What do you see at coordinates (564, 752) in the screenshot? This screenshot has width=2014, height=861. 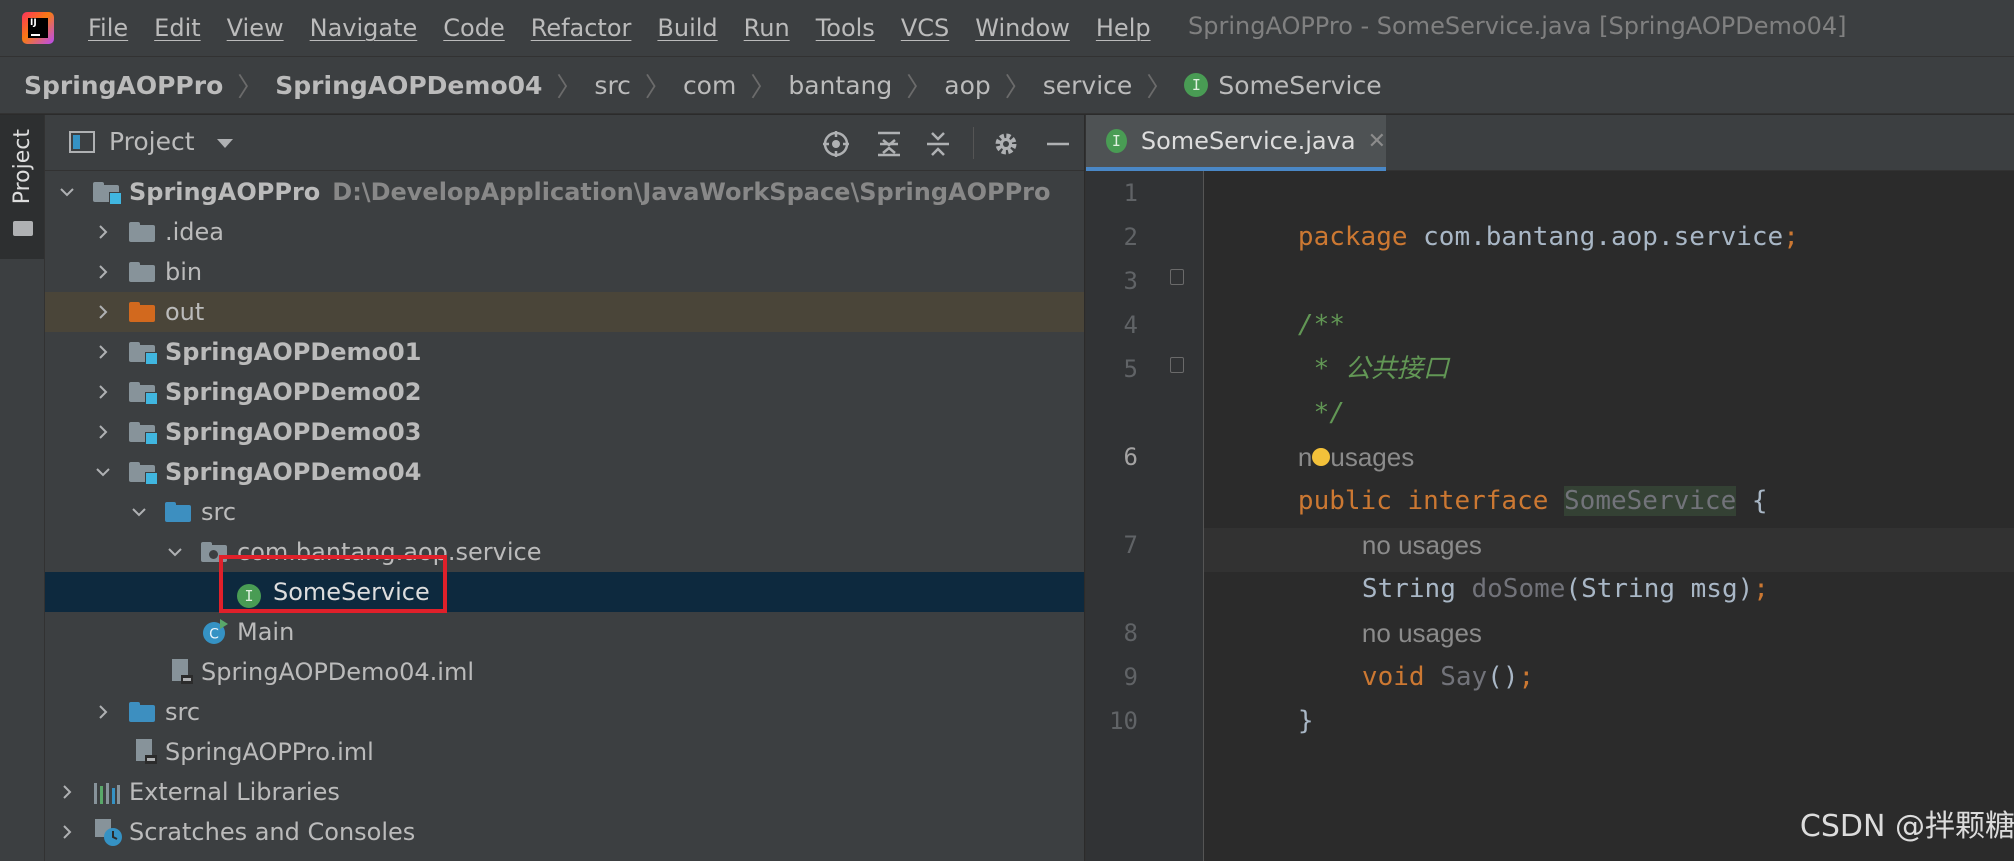 I see `tree-row-iml: SpringAOPPro.iml` at bounding box center [564, 752].